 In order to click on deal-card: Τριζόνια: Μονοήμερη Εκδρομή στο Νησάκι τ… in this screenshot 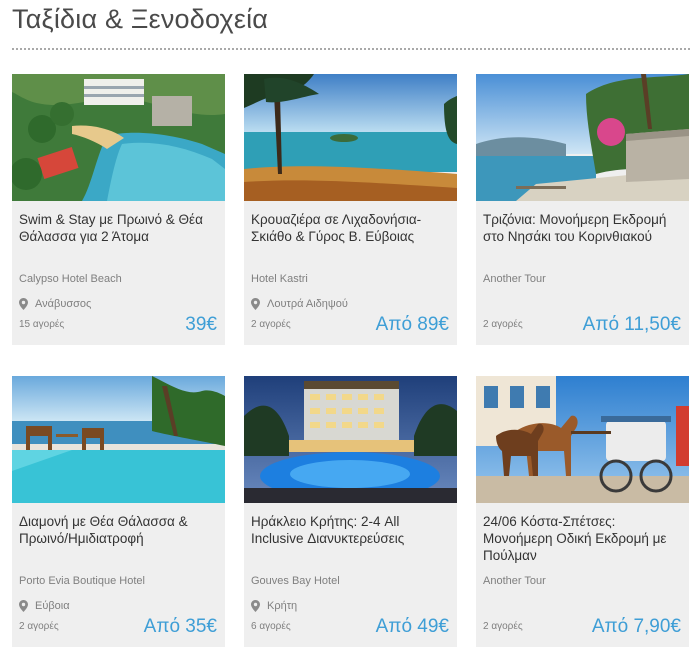, I will do `click(582, 209)`.